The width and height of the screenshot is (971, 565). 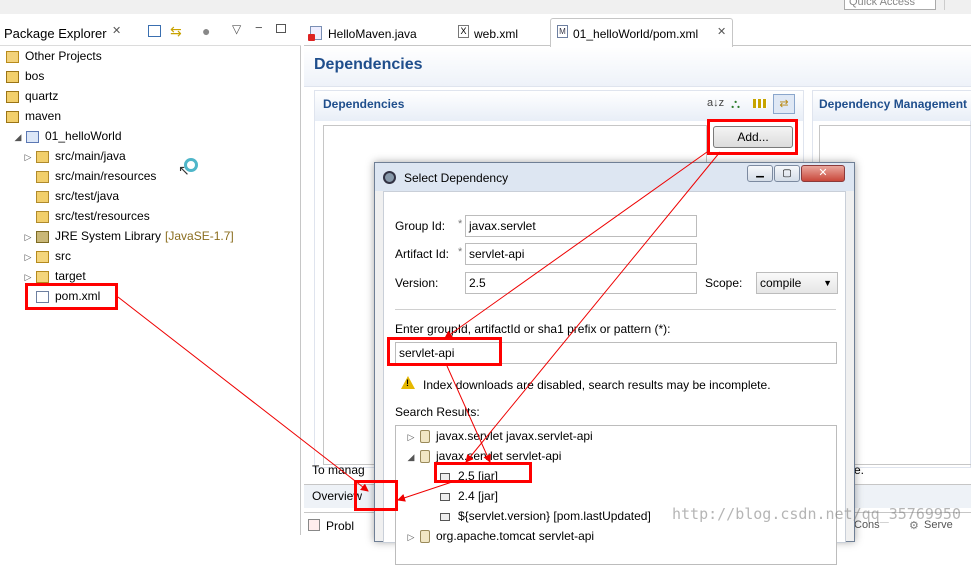 What do you see at coordinates (191, 165) in the screenshot?
I see `busy-icon` at bounding box center [191, 165].